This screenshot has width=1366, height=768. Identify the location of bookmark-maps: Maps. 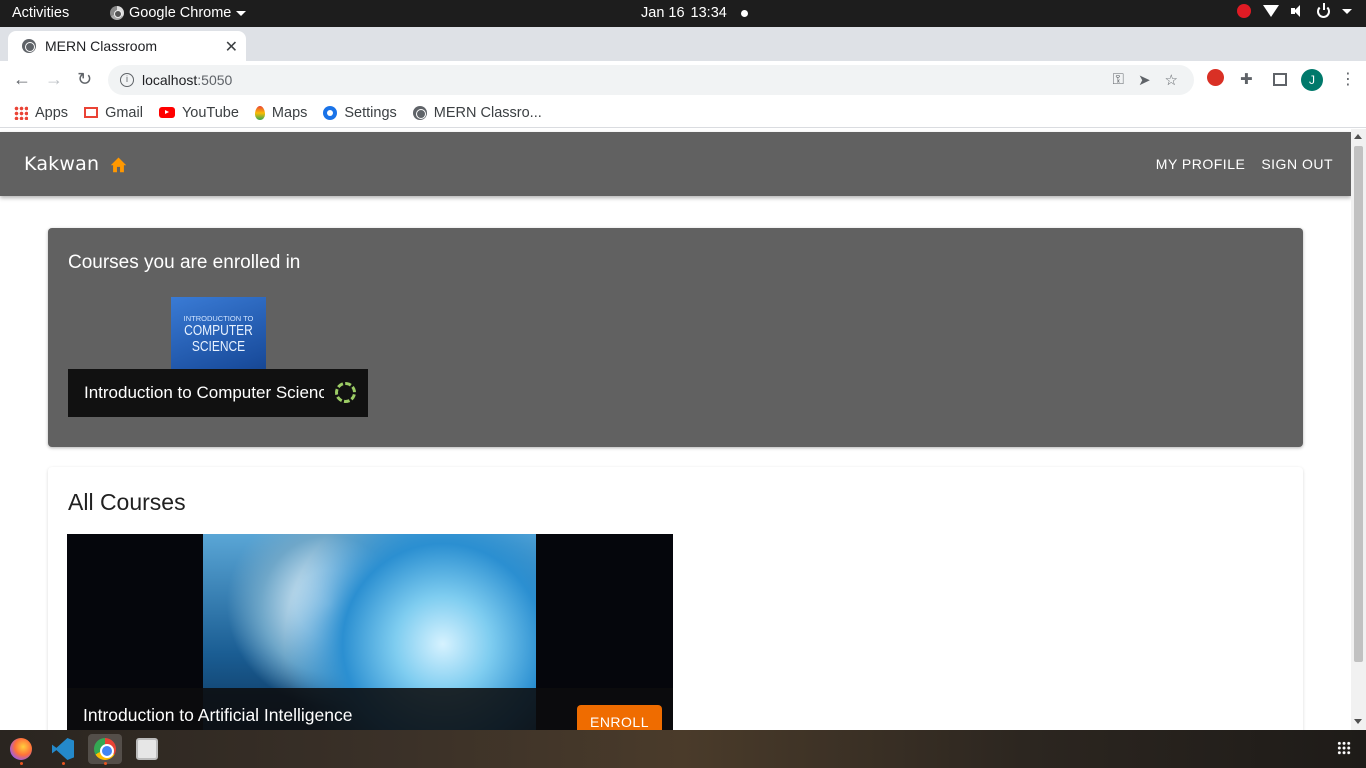
(281, 112).